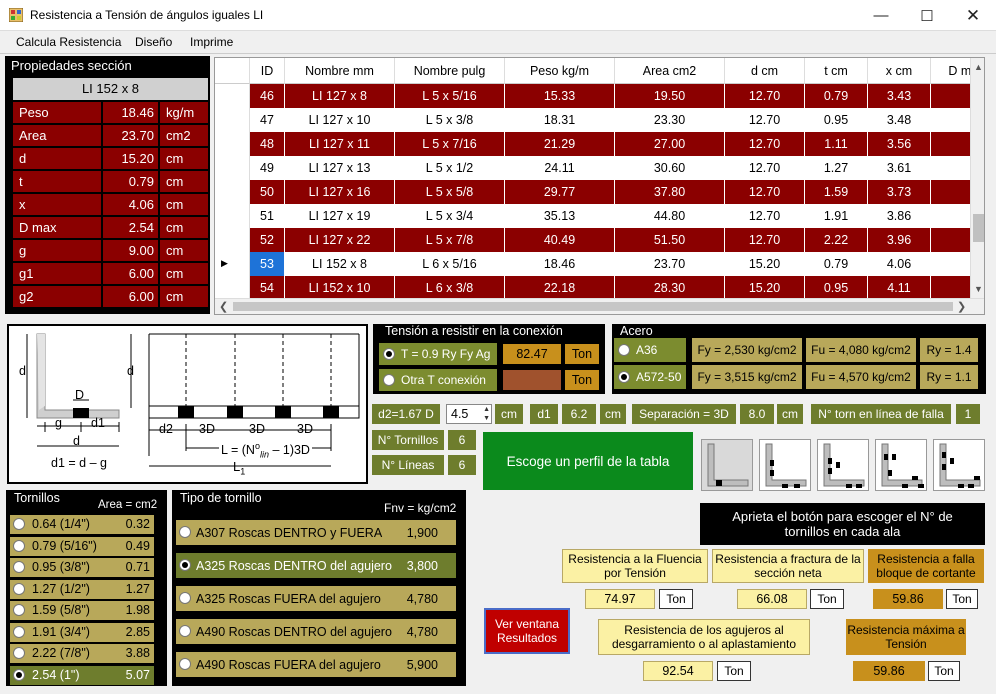 This screenshot has width=996, height=694. What do you see at coordinates (670, 168) in the screenshot?
I see `table-cell: 30.60` at bounding box center [670, 168].